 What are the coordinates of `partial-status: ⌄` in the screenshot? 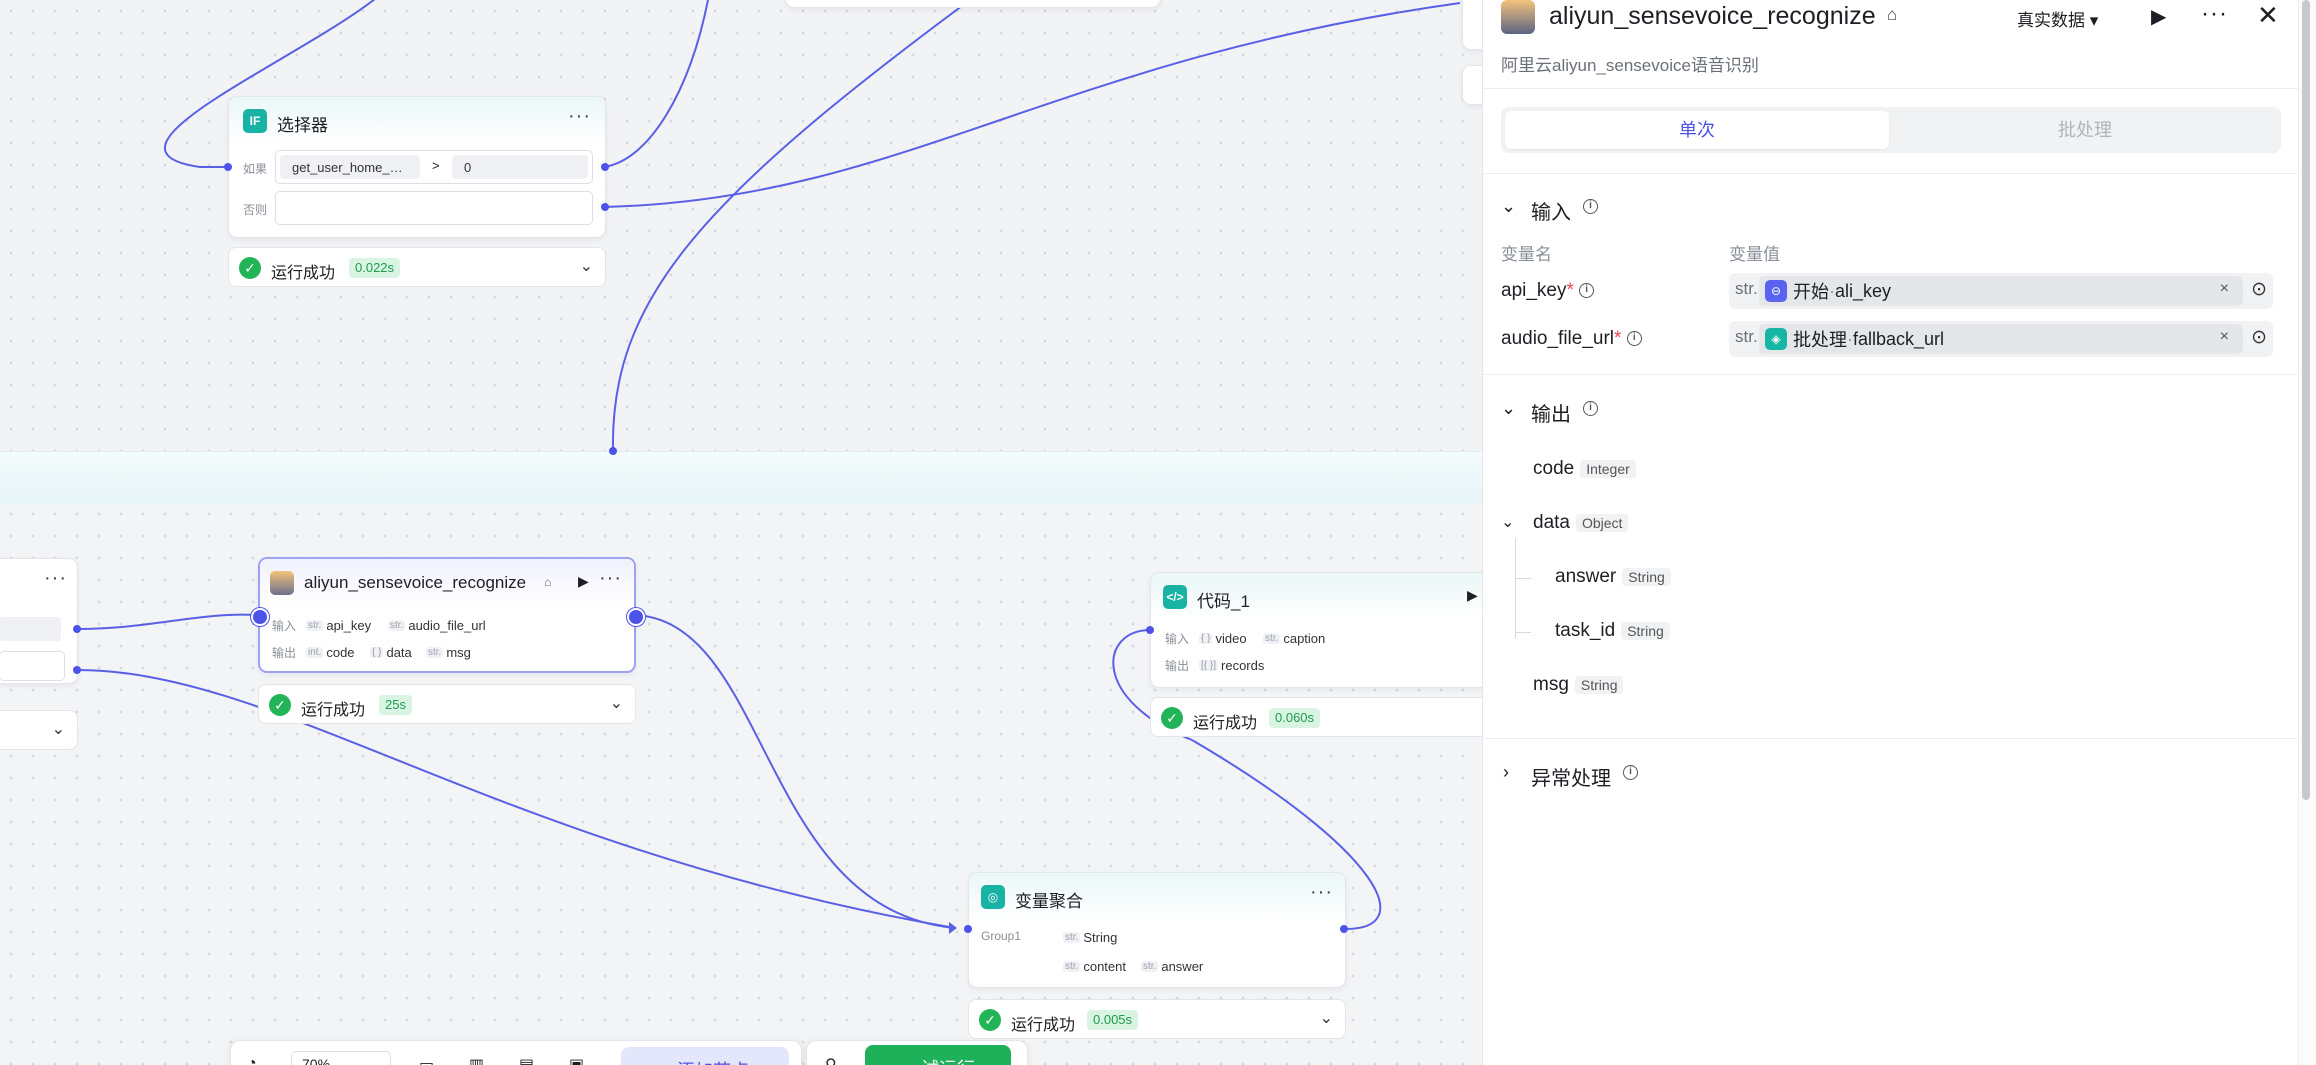 It's located at (39, 730).